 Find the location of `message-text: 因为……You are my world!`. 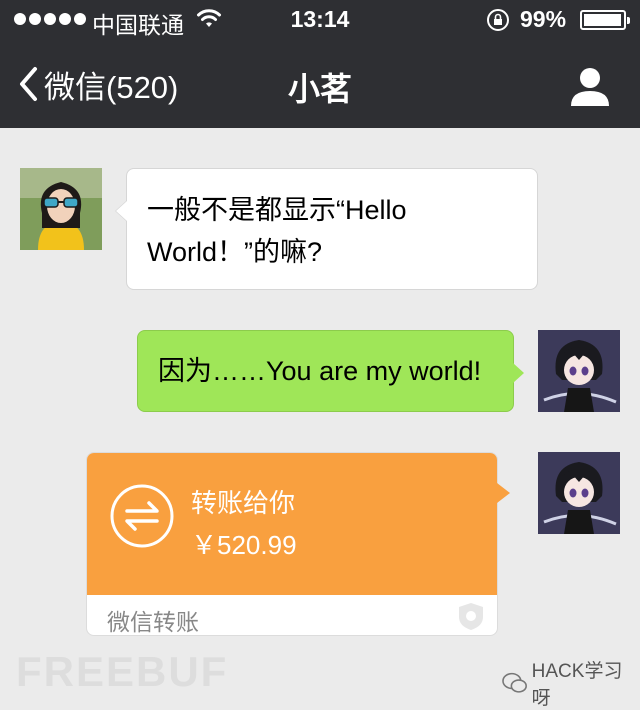

message-text: 因为……You are my world! is located at coordinates (320, 371).